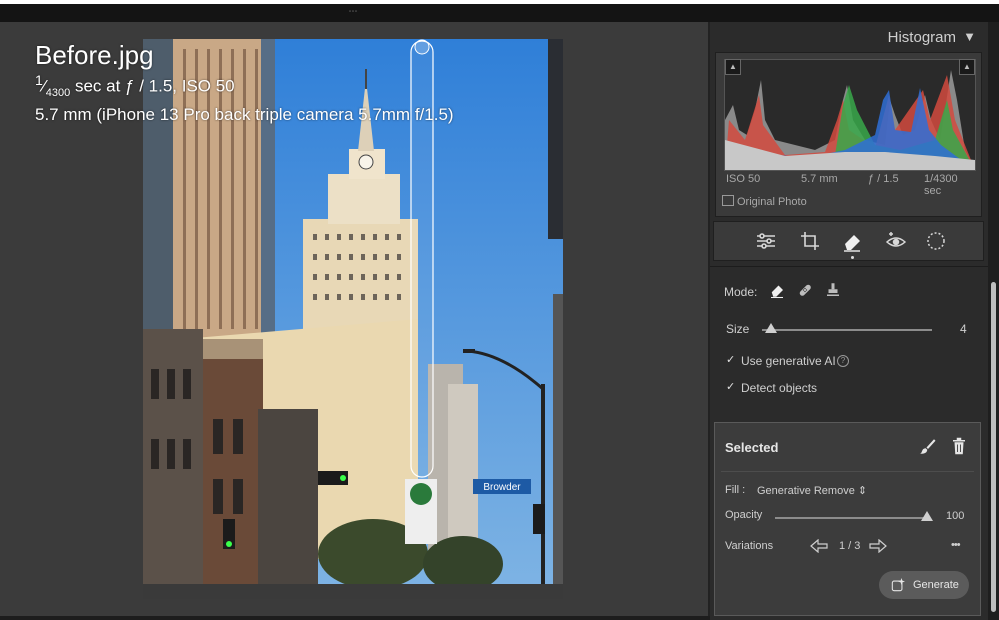 The image size is (999, 620). What do you see at coordinates (851, 518) in the screenshot?
I see `opacity-slider-track` at bounding box center [851, 518].